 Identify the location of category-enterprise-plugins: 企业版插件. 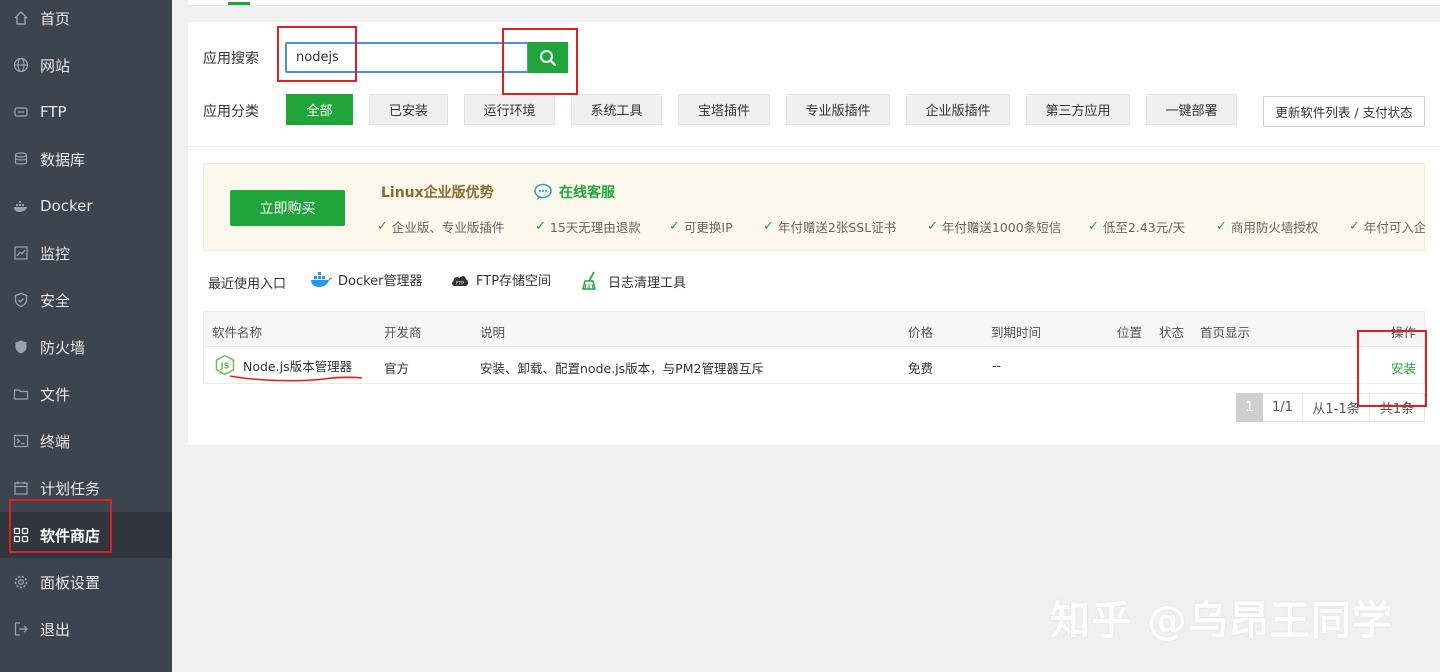
(958, 109).